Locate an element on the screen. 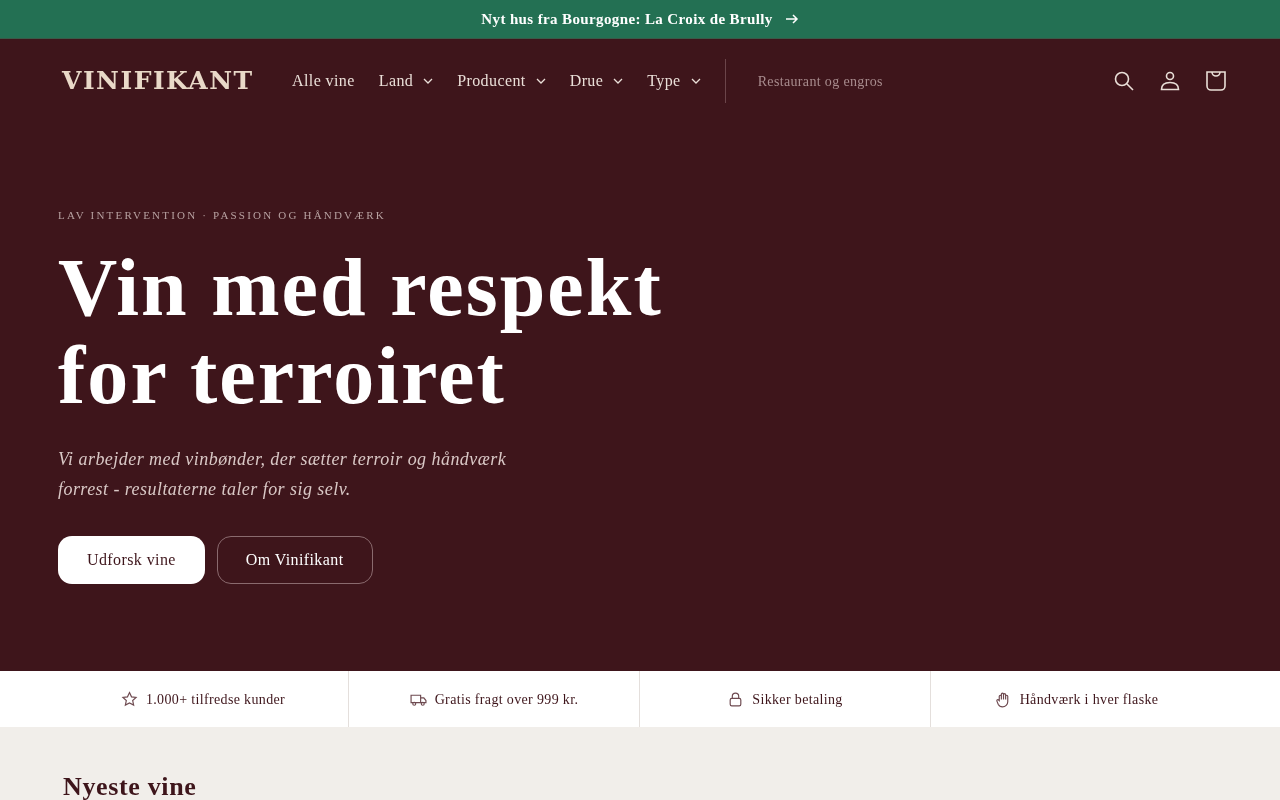 This screenshot has height=800, width=1280. nav-dropdown: Producent is located at coordinates (501, 81).